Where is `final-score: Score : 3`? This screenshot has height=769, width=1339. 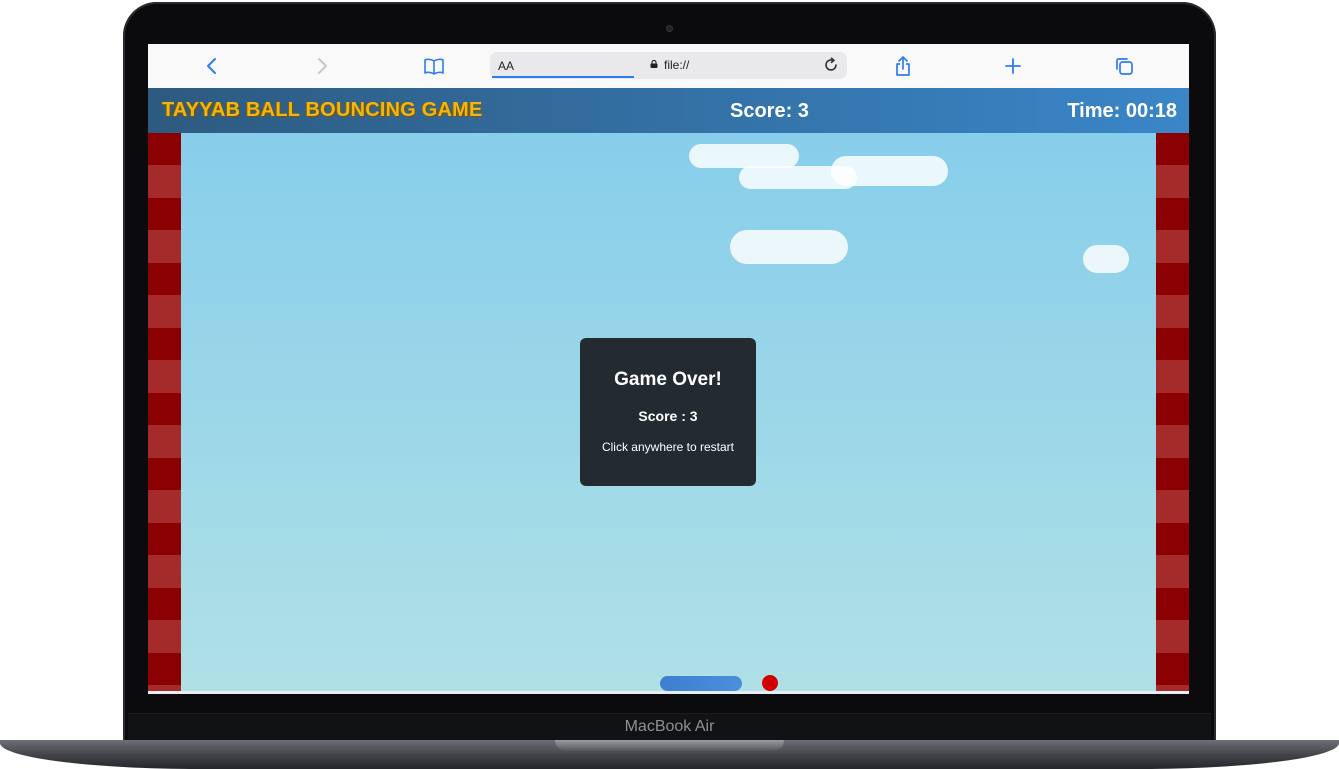 final-score: Score : 3 is located at coordinates (668, 416).